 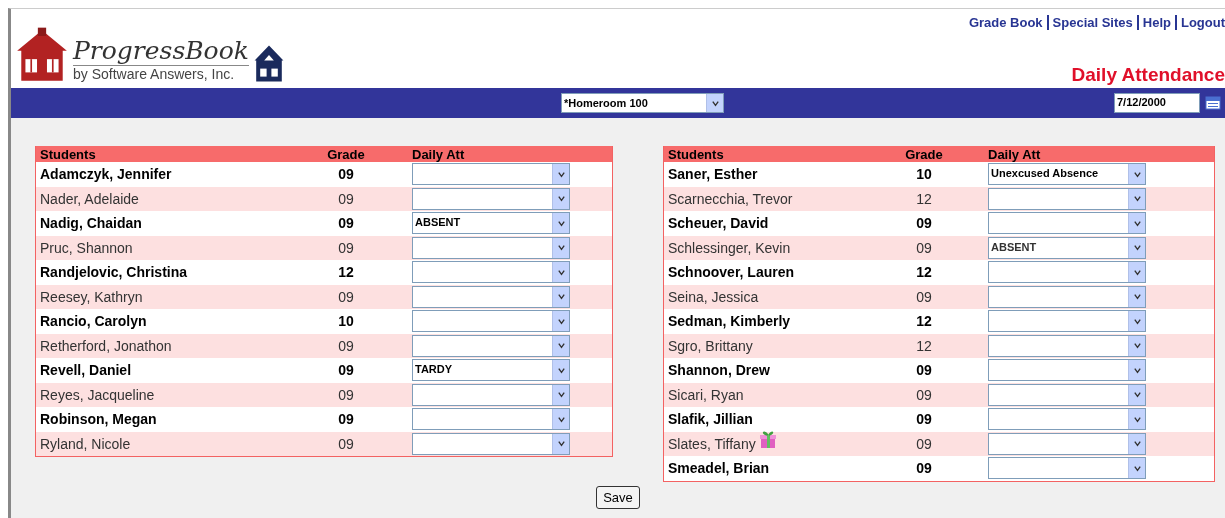 What do you see at coordinates (1005, 22) in the screenshot?
I see `nav-link: Grade Book` at bounding box center [1005, 22].